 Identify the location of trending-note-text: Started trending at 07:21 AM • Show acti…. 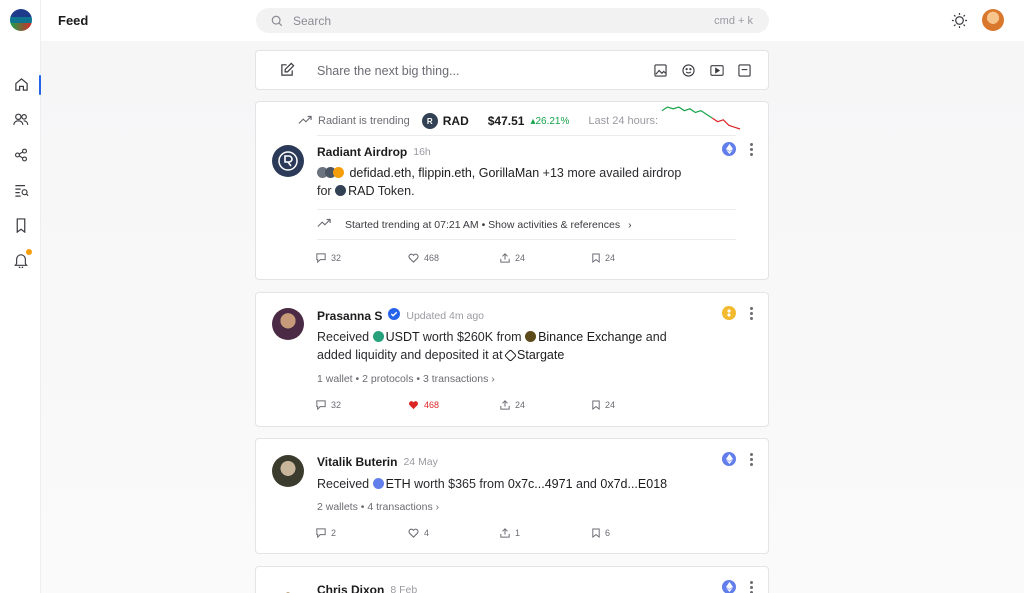
(482, 225).